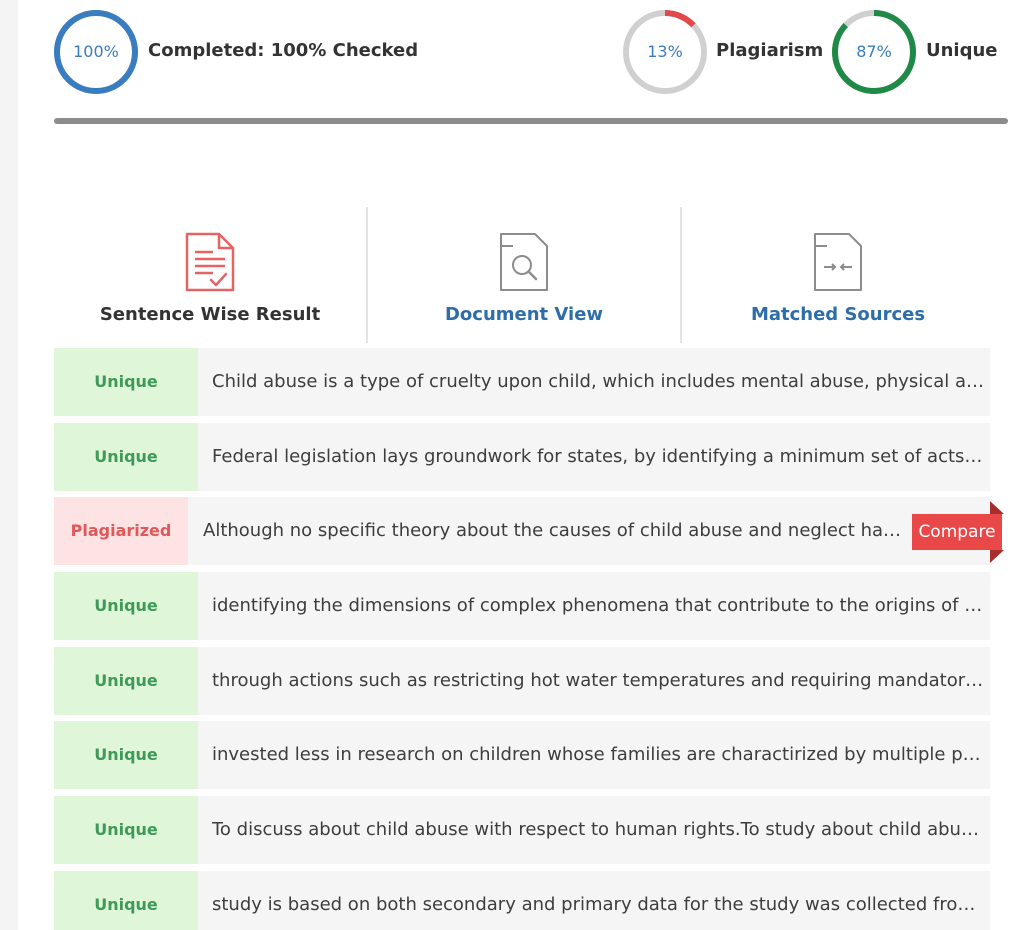 The width and height of the screenshot is (1019, 930). Describe the element at coordinates (957, 532) in the screenshot. I see `compare-button: Compare` at that location.